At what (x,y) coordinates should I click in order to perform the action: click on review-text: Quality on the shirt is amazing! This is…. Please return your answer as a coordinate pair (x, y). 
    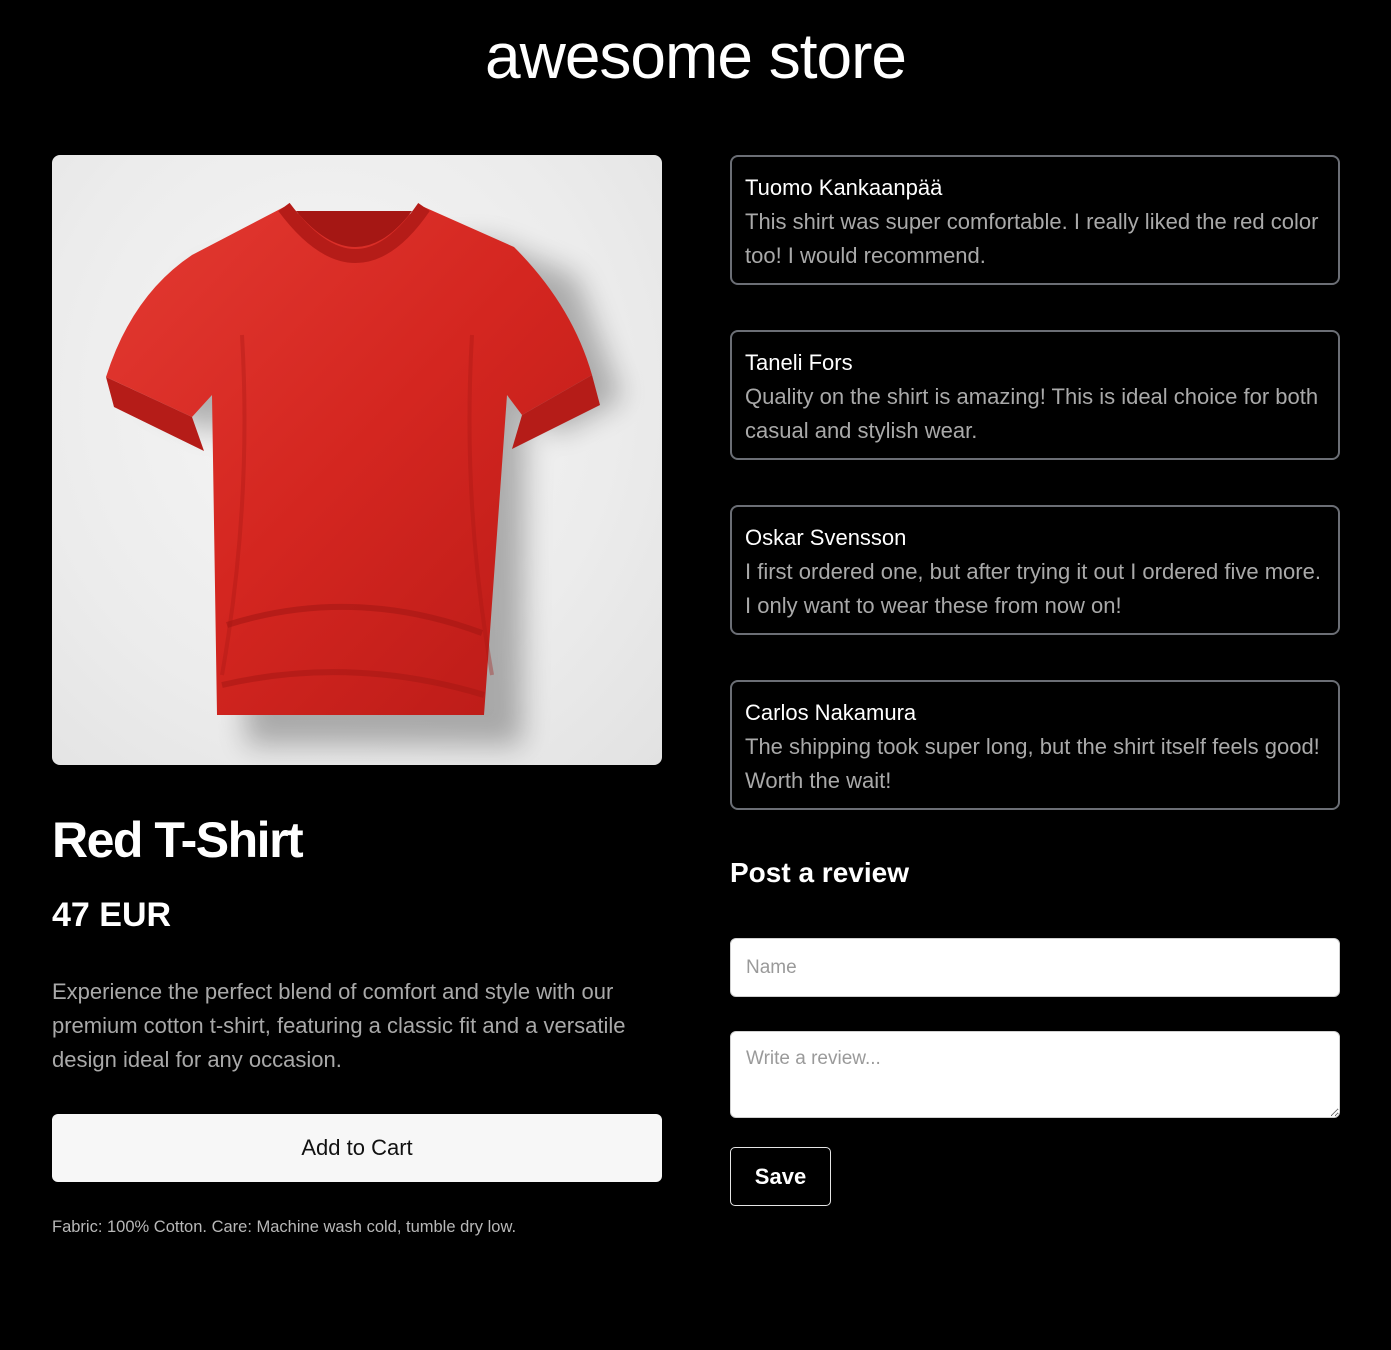
    Looking at the image, I should click on (1032, 413).